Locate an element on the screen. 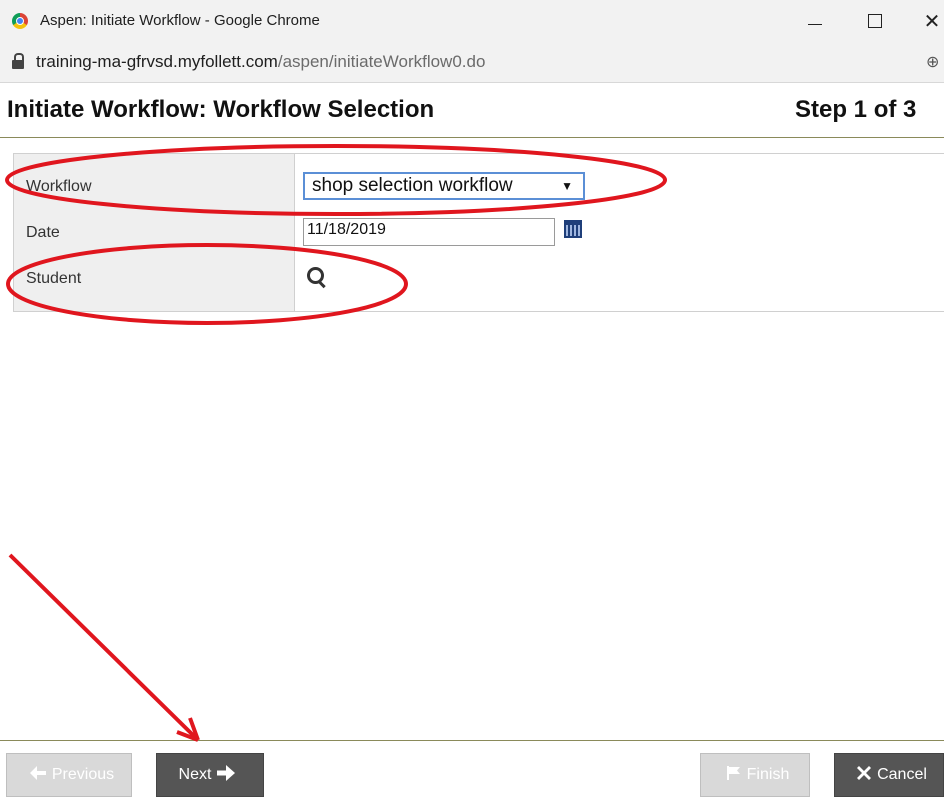 This screenshot has height=807, width=944. flag-icon is located at coordinates (733, 775).